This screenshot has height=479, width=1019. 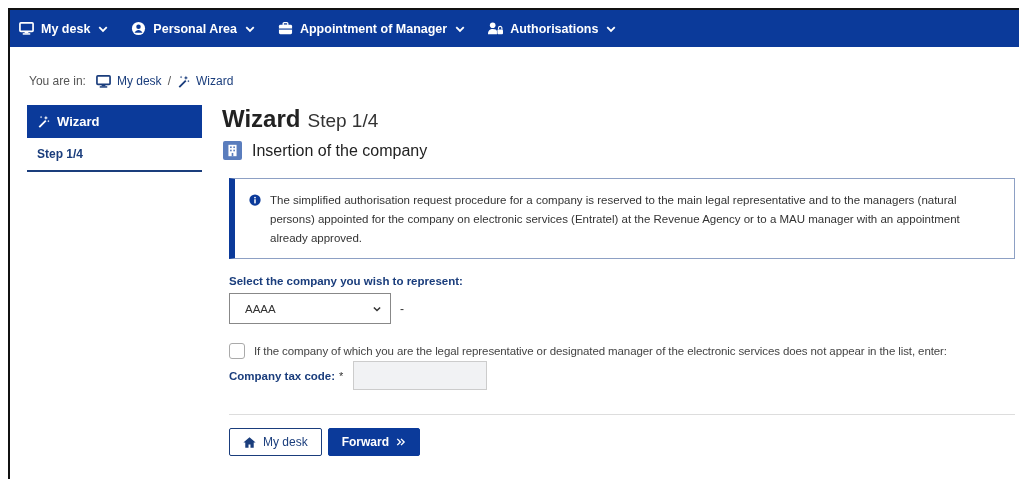 What do you see at coordinates (553, 28) in the screenshot?
I see `nav-menu-button: Authorisations` at bounding box center [553, 28].